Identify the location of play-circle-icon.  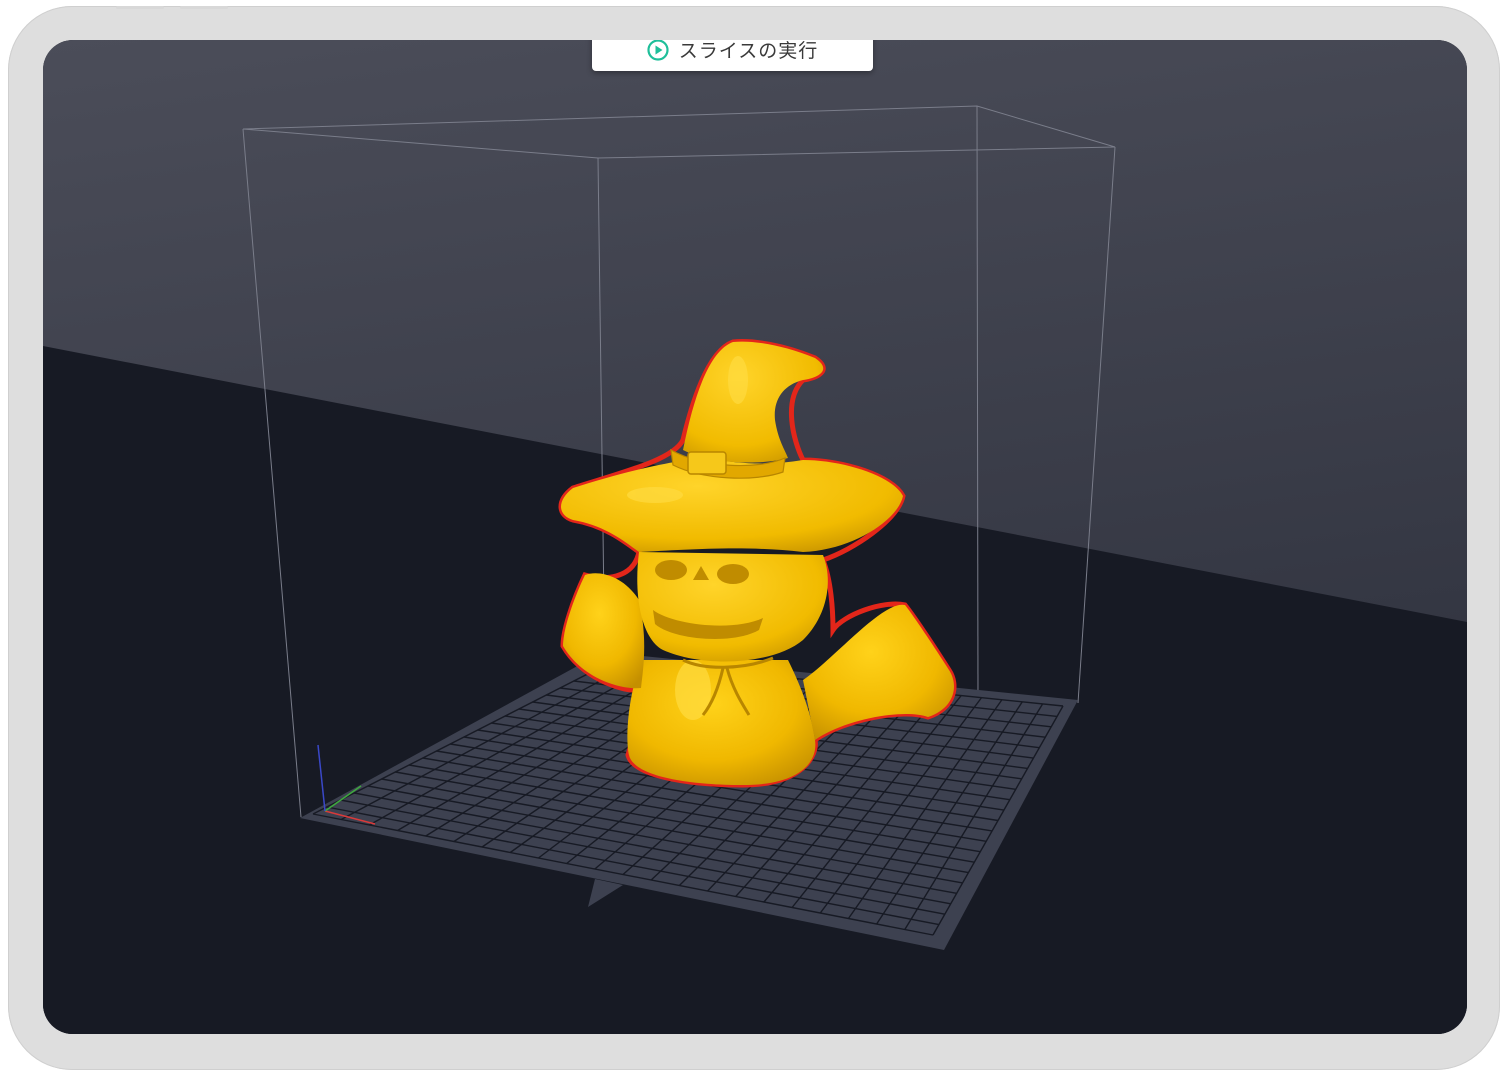
(658, 50).